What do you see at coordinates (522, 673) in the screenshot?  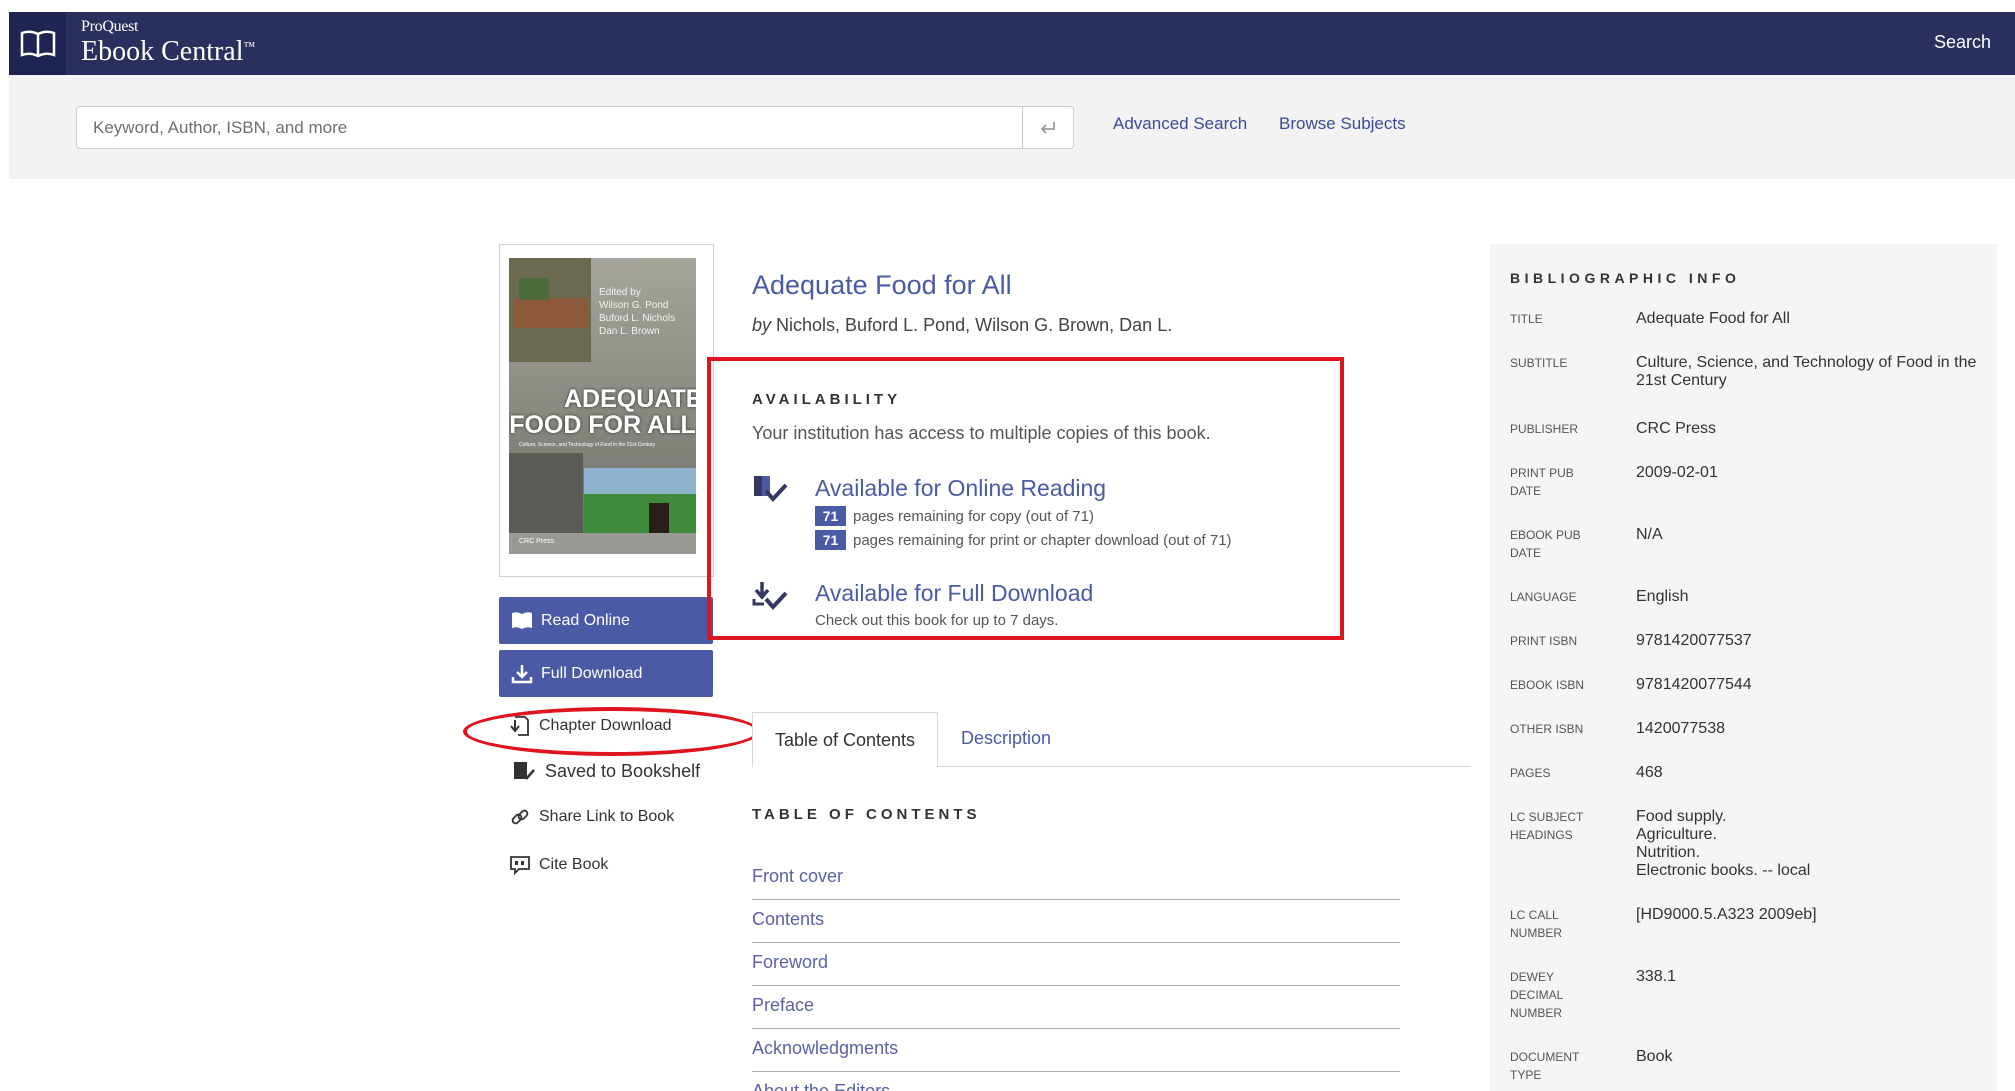 I see `download-icon` at bounding box center [522, 673].